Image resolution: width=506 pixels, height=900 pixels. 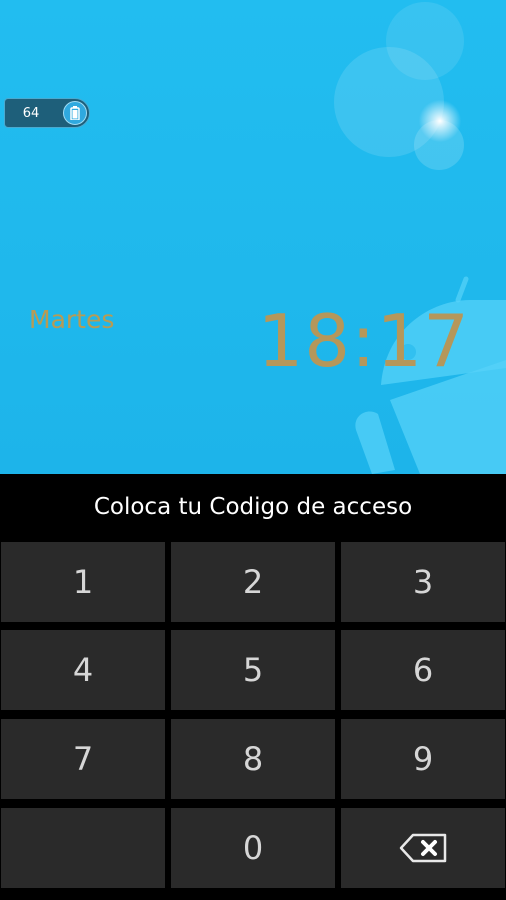 What do you see at coordinates (83, 759) in the screenshot?
I see `key-7: 7` at bounding box center [83, 759].